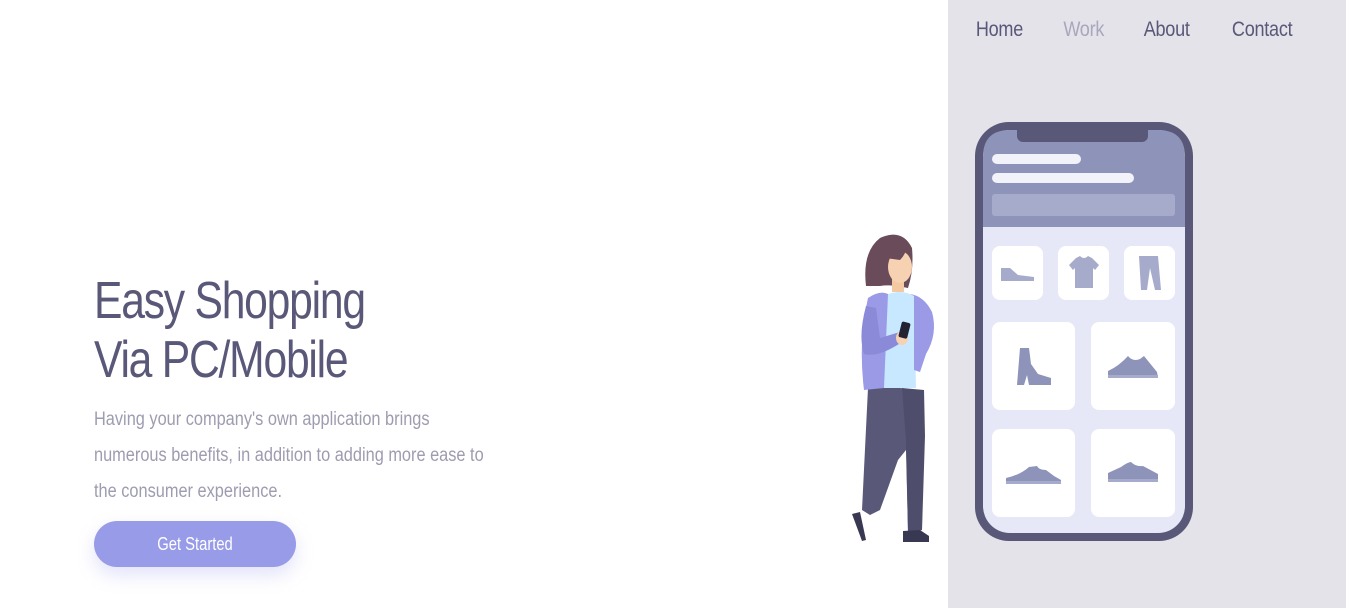 The height and width of the screenshot is (608, 1346). I want to click on nav-home: Home, so click(999, 30).